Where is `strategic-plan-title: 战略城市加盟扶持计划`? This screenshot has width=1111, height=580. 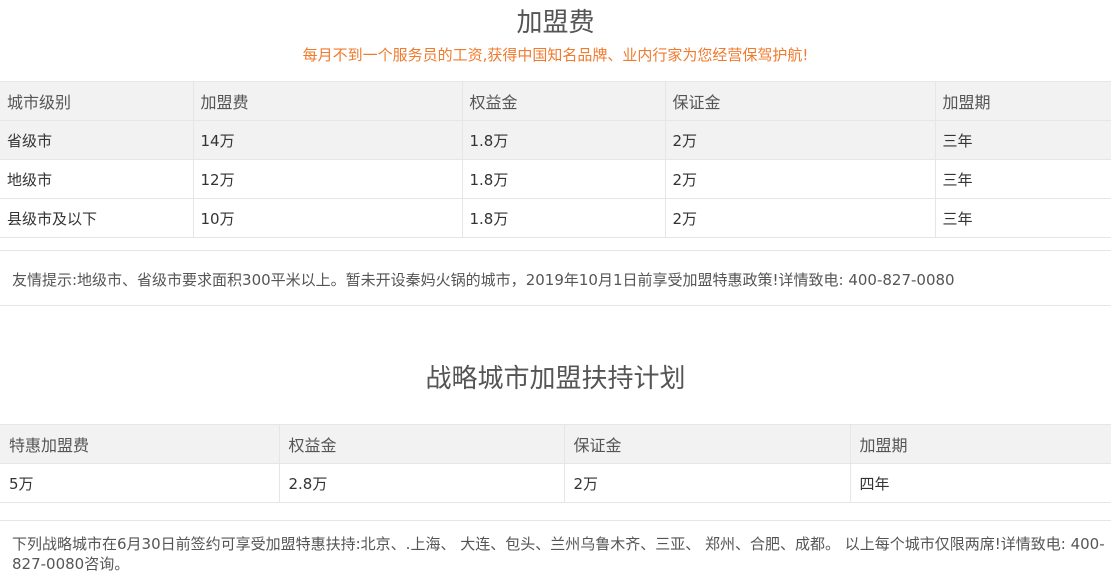 strategic-plan-title: 战略城市加盟扶持计划 is located at coordinates (555, 379).